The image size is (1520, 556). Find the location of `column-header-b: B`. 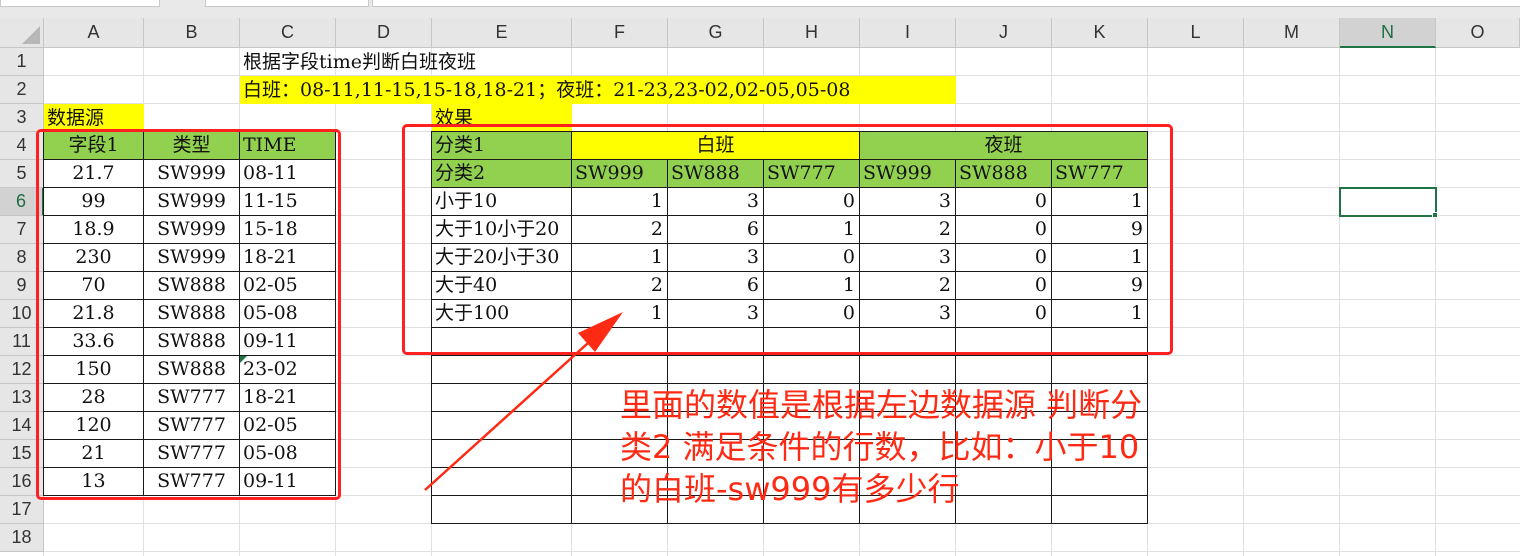

column-header-b: B is located at coordinates (192, 33).